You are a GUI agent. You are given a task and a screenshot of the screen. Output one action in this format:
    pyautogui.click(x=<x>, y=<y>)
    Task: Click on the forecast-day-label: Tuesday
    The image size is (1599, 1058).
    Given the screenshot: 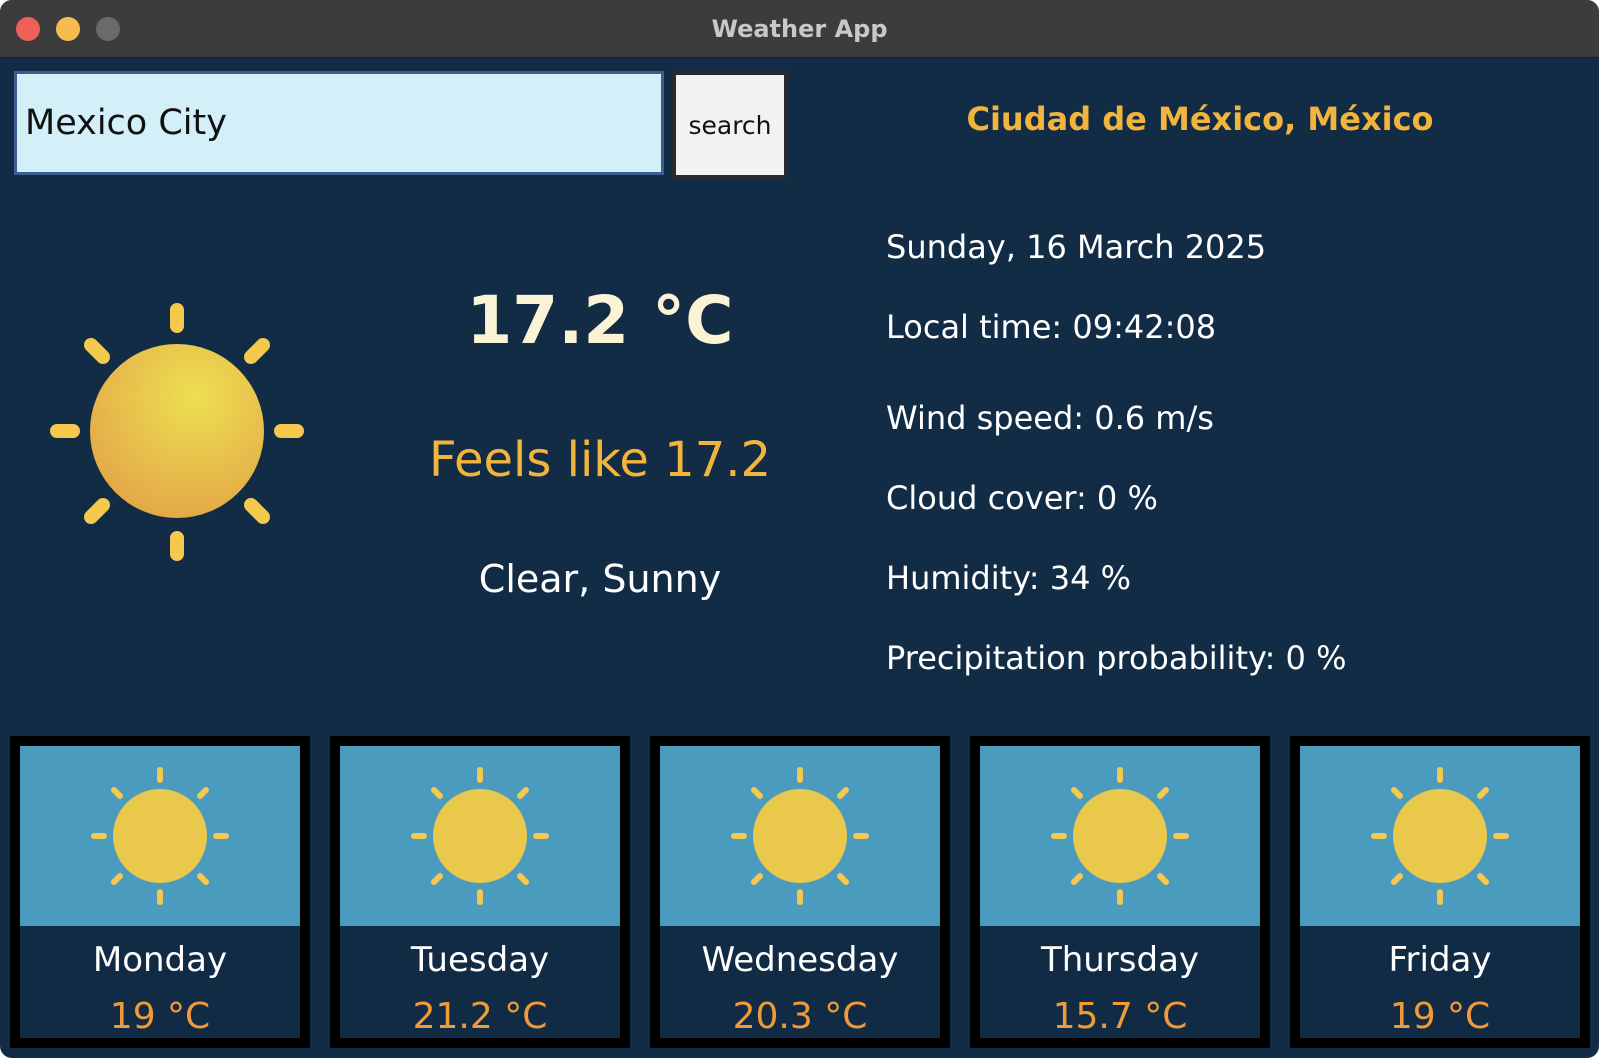 What is the action you would take?
    pyautogui.click(x=480, y=960)
    